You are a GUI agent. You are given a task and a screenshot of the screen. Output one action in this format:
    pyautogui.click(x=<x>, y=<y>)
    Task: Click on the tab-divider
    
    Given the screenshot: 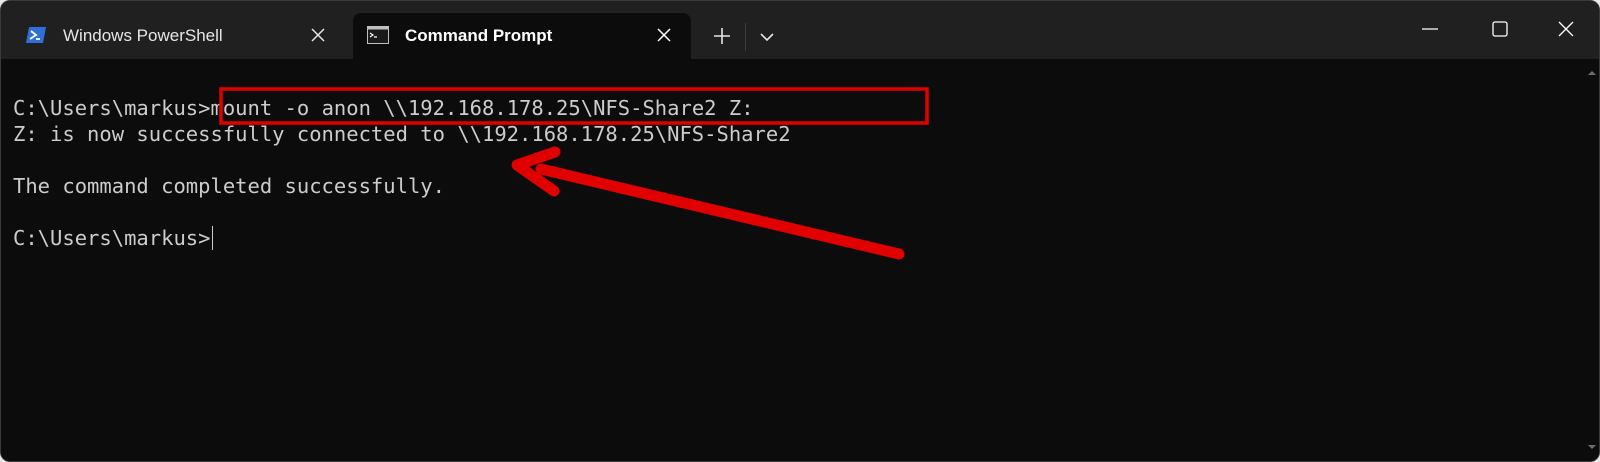 What is the action you would take?
    pyautogui.click(x=745, y=37)
    